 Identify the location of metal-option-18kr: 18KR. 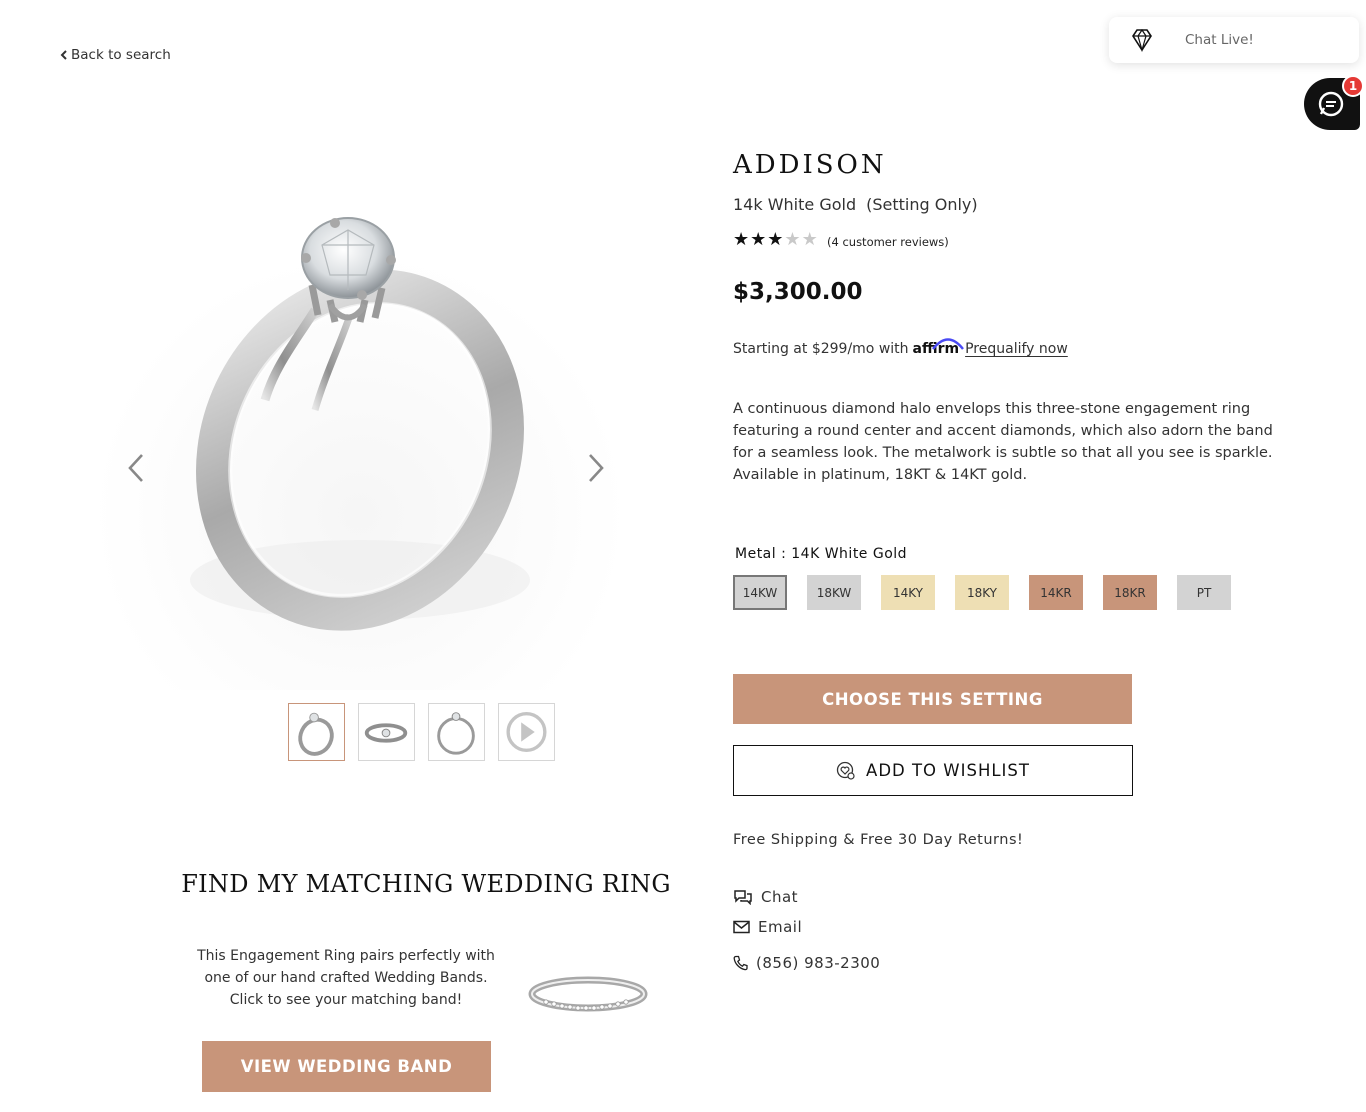
(1130, 592).